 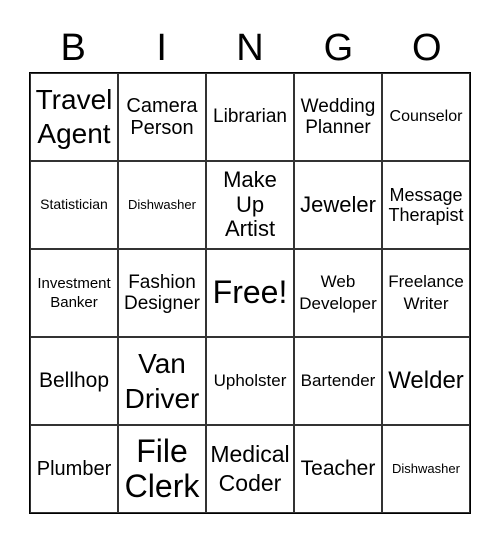 I want to click on bingo-cell: Bellhop, so click(x=74, y=381).